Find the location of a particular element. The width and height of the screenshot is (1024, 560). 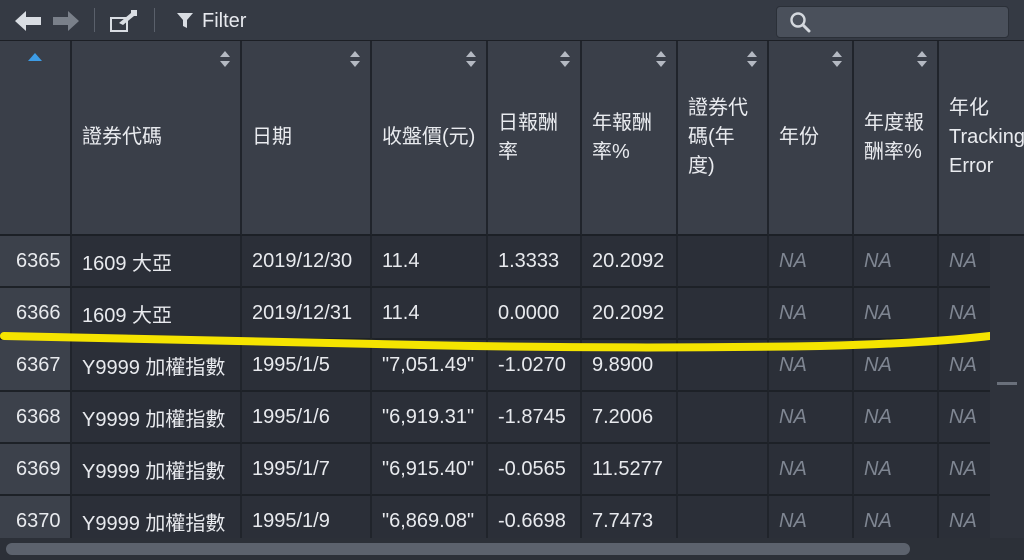

back-button is located at coordinates (29, 21).